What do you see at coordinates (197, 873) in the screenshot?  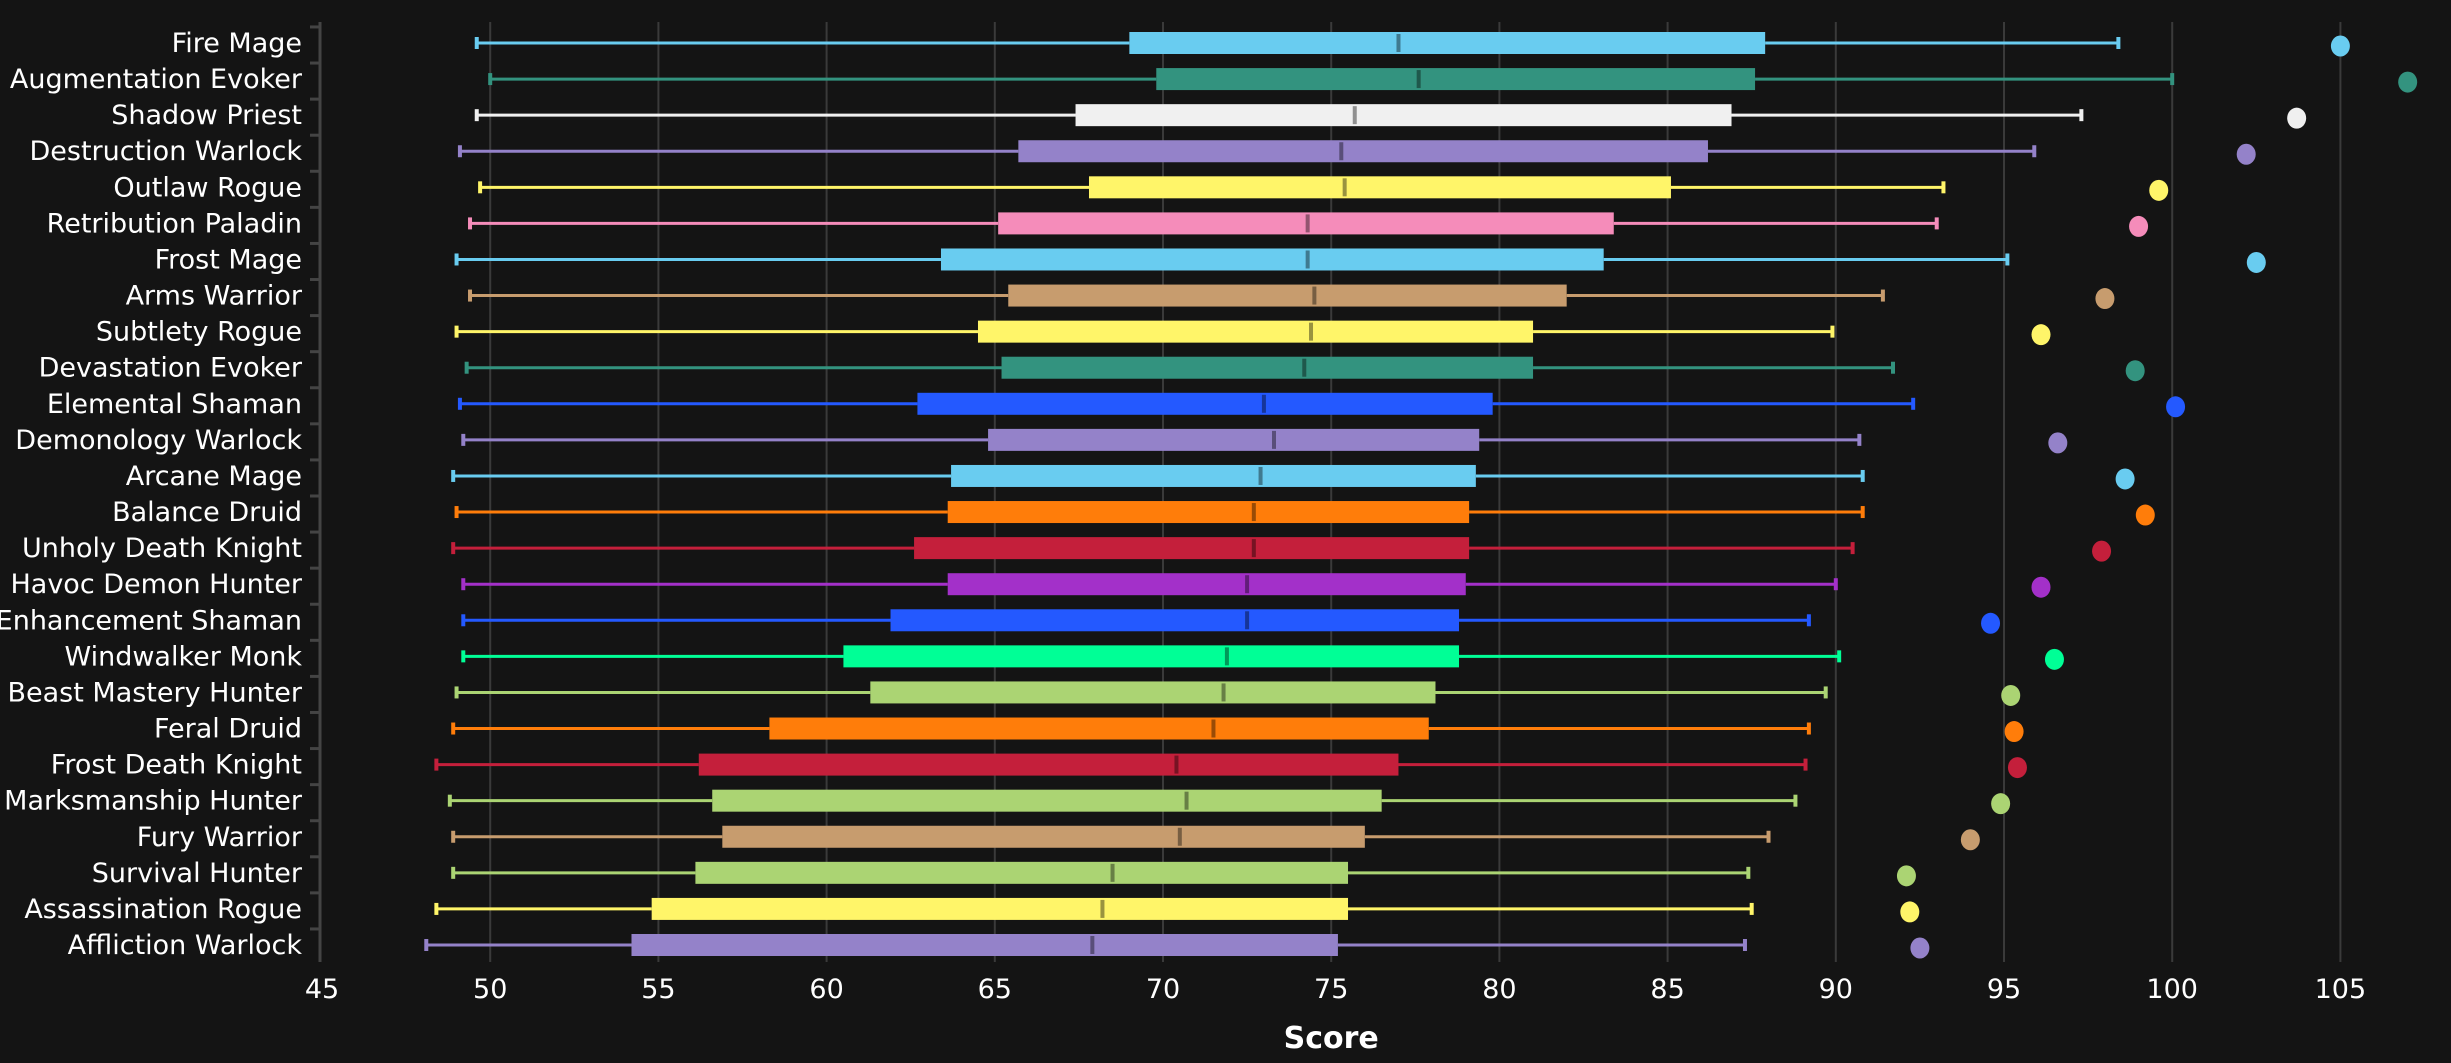 I see `y-tick-label: Survival Hunter` at bounding box center [197, 873].